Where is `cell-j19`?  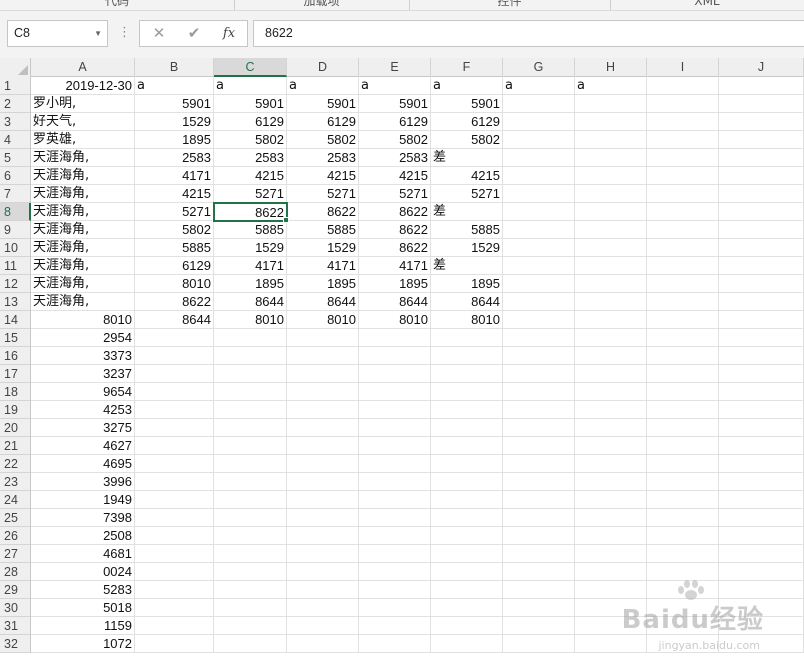
cell-j19 is located at coordinates (761, 410).